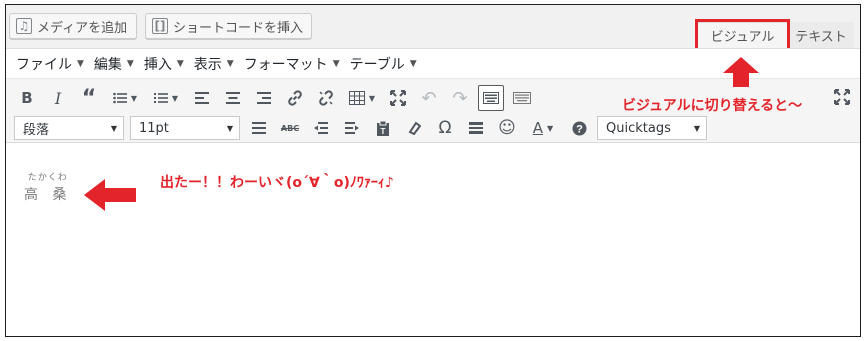 The height and width of the screenshot is (341, 866). I want to click on quicktags-select: Quicktags ▼, so click(652, 128).